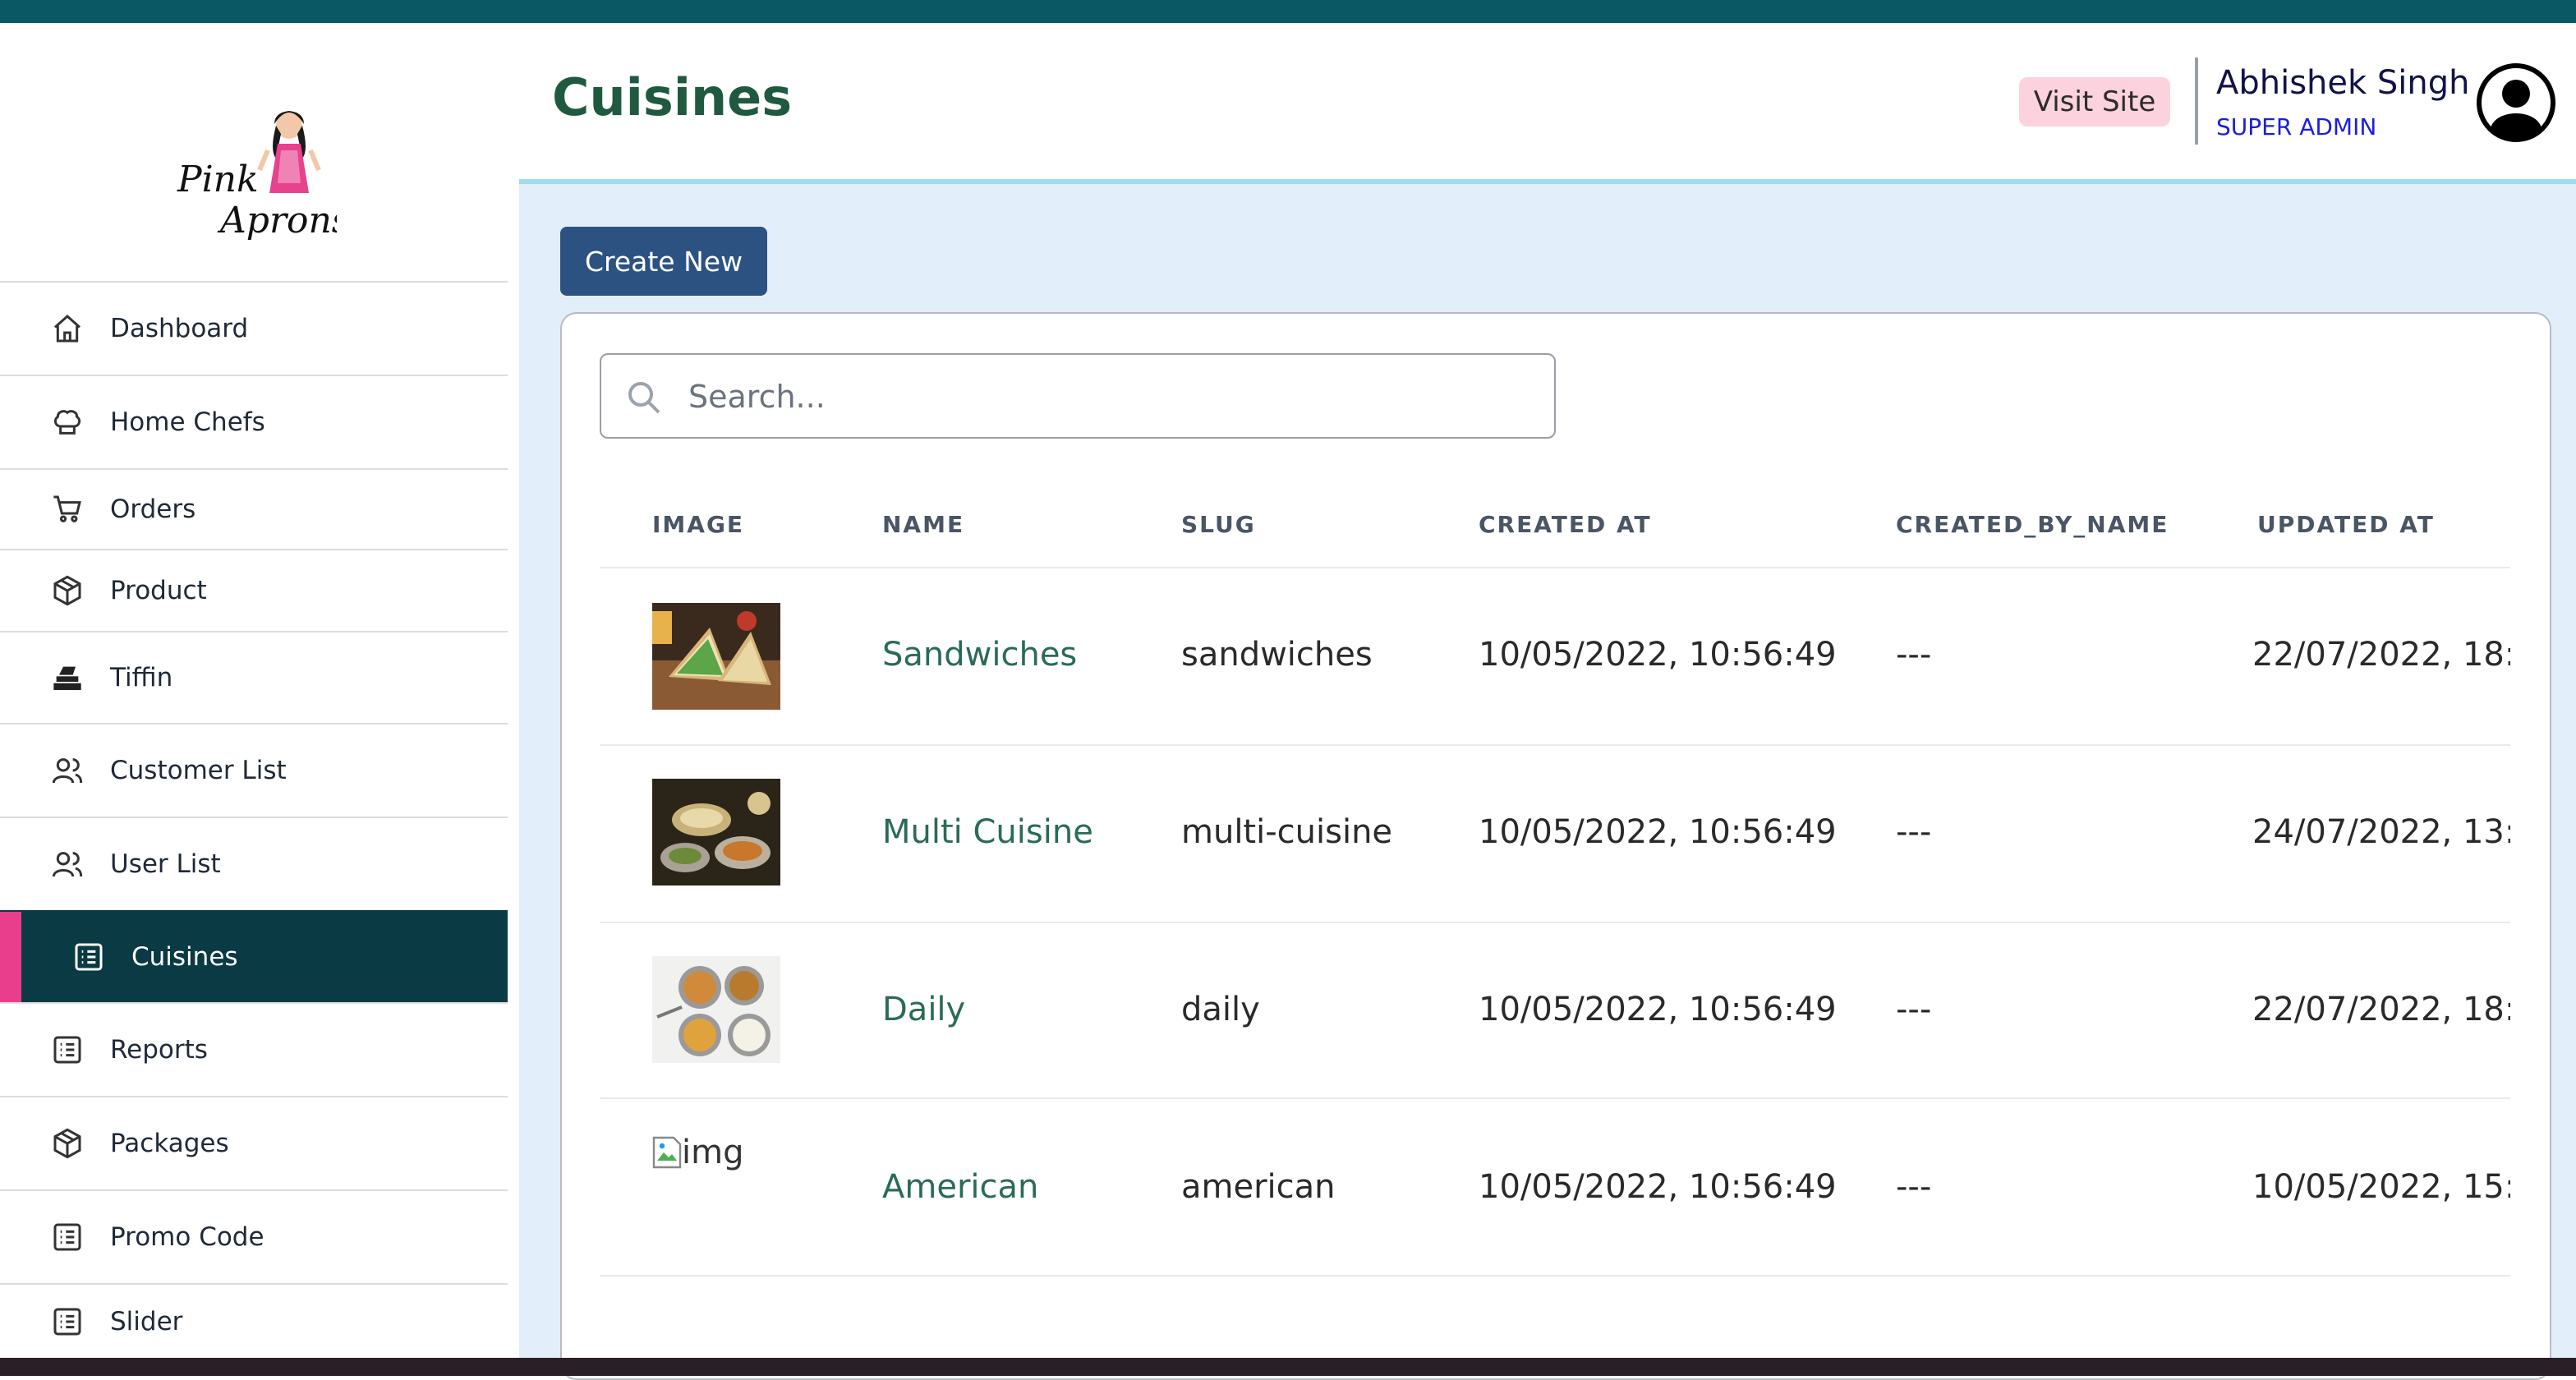  What do you see at coordinates (1220, 1009) in the screenshot?
I see `cuisine-slug: daily` at bounding box center [1220, 1009].